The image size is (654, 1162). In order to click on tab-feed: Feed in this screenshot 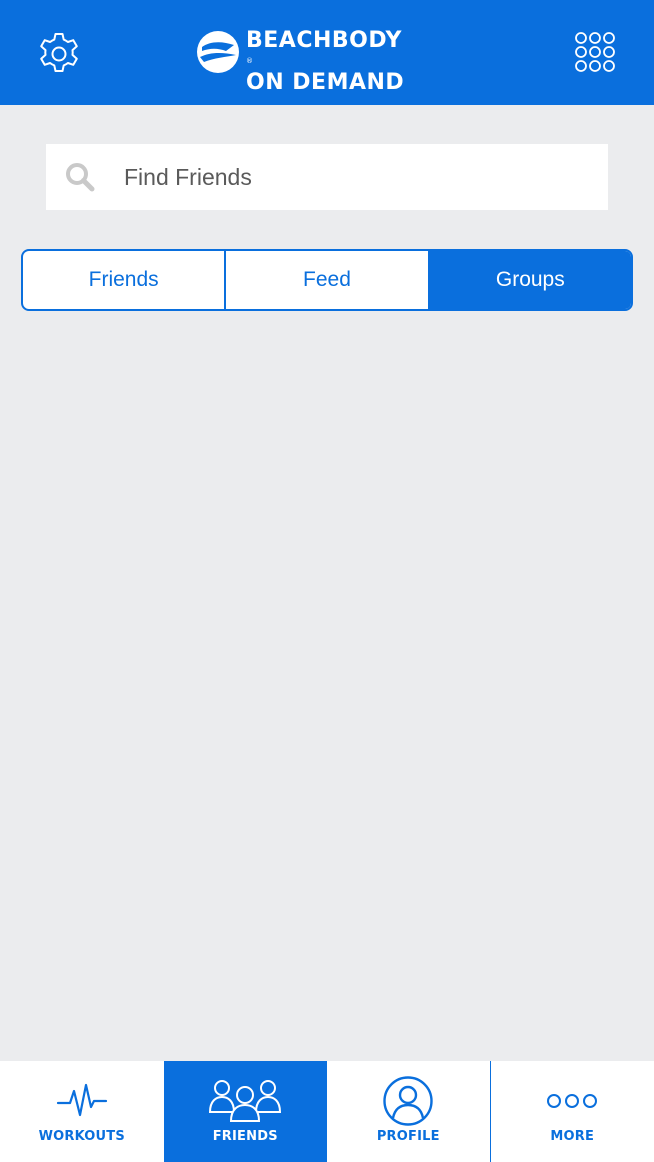, I will do `click(328, 280)`.